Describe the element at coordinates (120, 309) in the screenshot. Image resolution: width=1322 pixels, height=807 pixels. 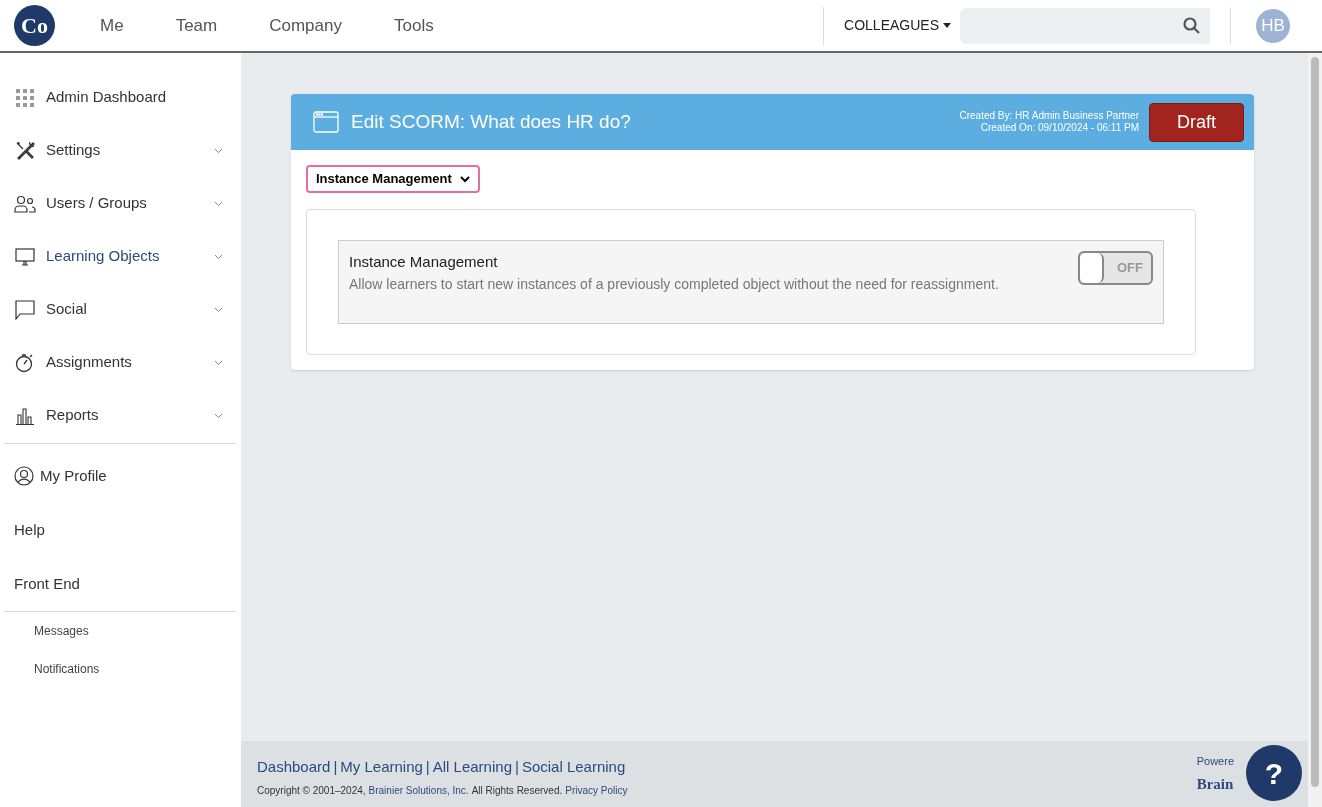
I see `sidebar-item: Social` at that location.